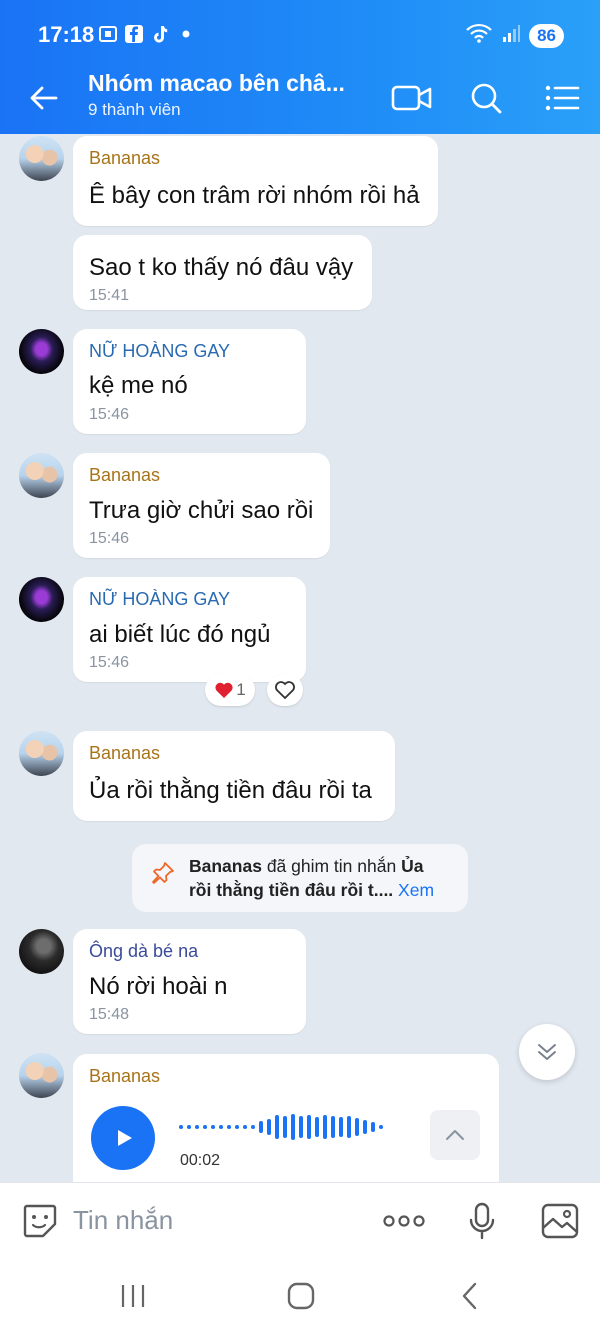 The width and height of the screenshot is (600, 1333). Describe the element at coordinates (108, 34) in the screenshot. I see `screenshot-icon` at that location.